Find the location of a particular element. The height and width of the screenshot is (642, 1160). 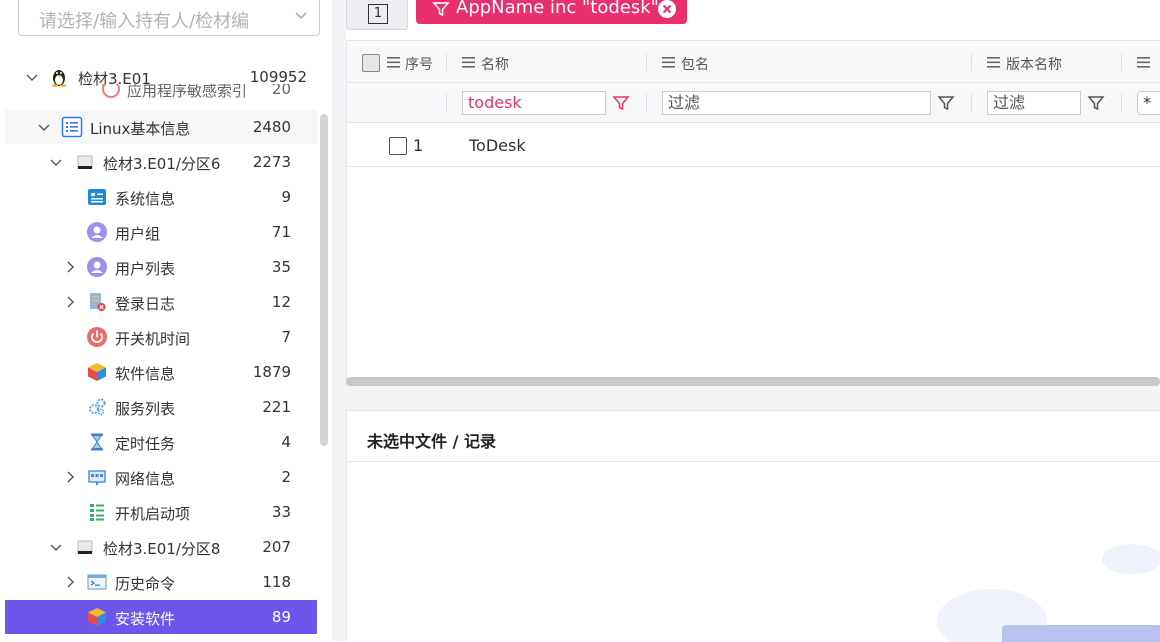

tree-item-power-time: 开关机时间 7 is located at coordinates (161, 337).